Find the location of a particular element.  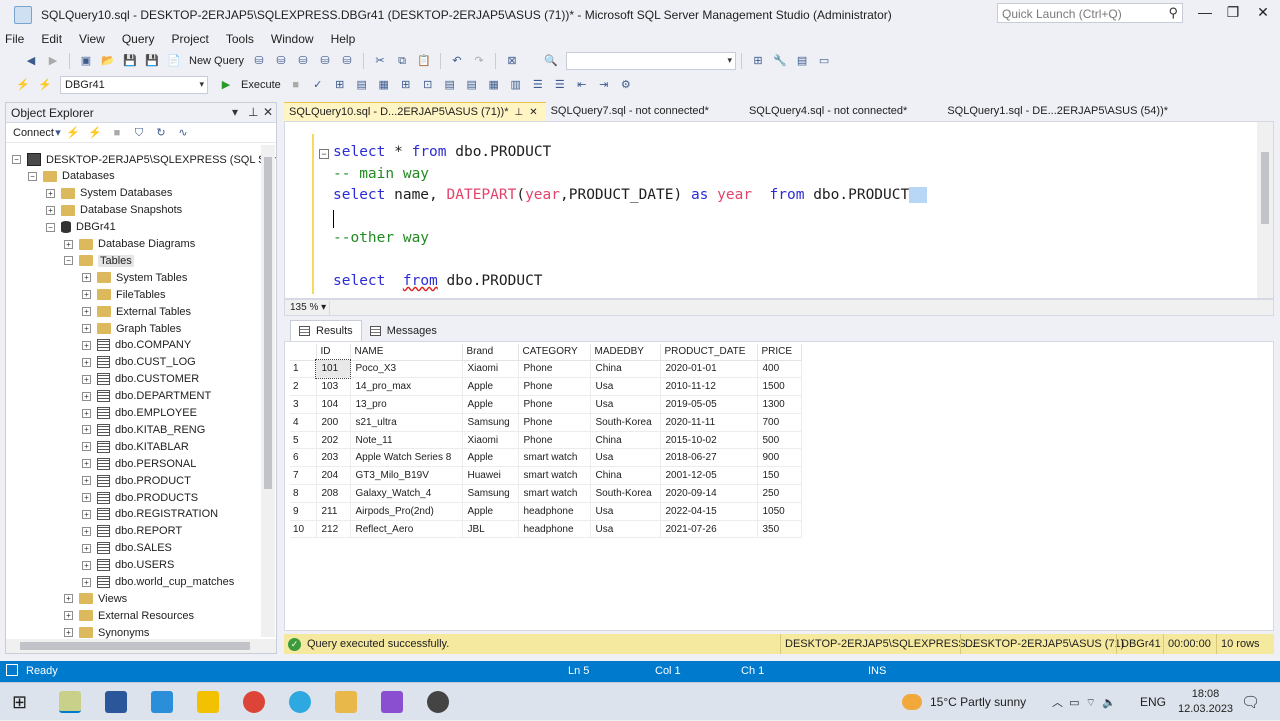

specify-values-icon: ⚙ is located at coordinates (626, 85).